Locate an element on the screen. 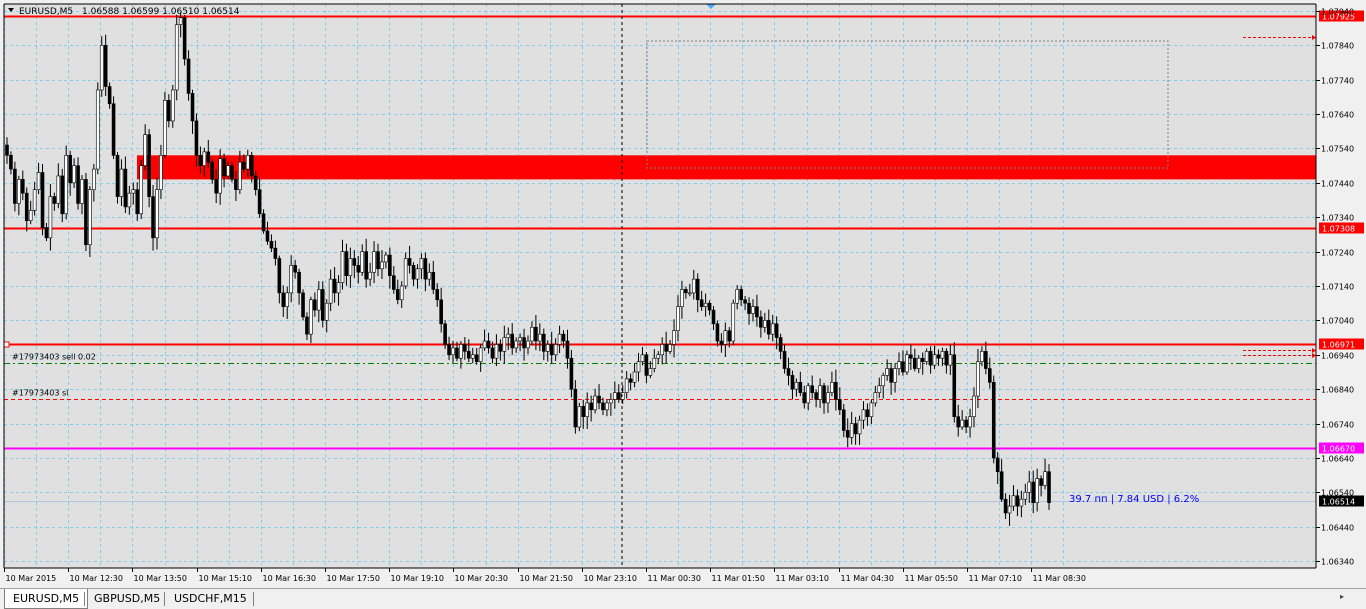 This screenshot has height=609, width=1366. time-tick-label: 11 Mar 08:30 is located at coordinates (1059, 578).